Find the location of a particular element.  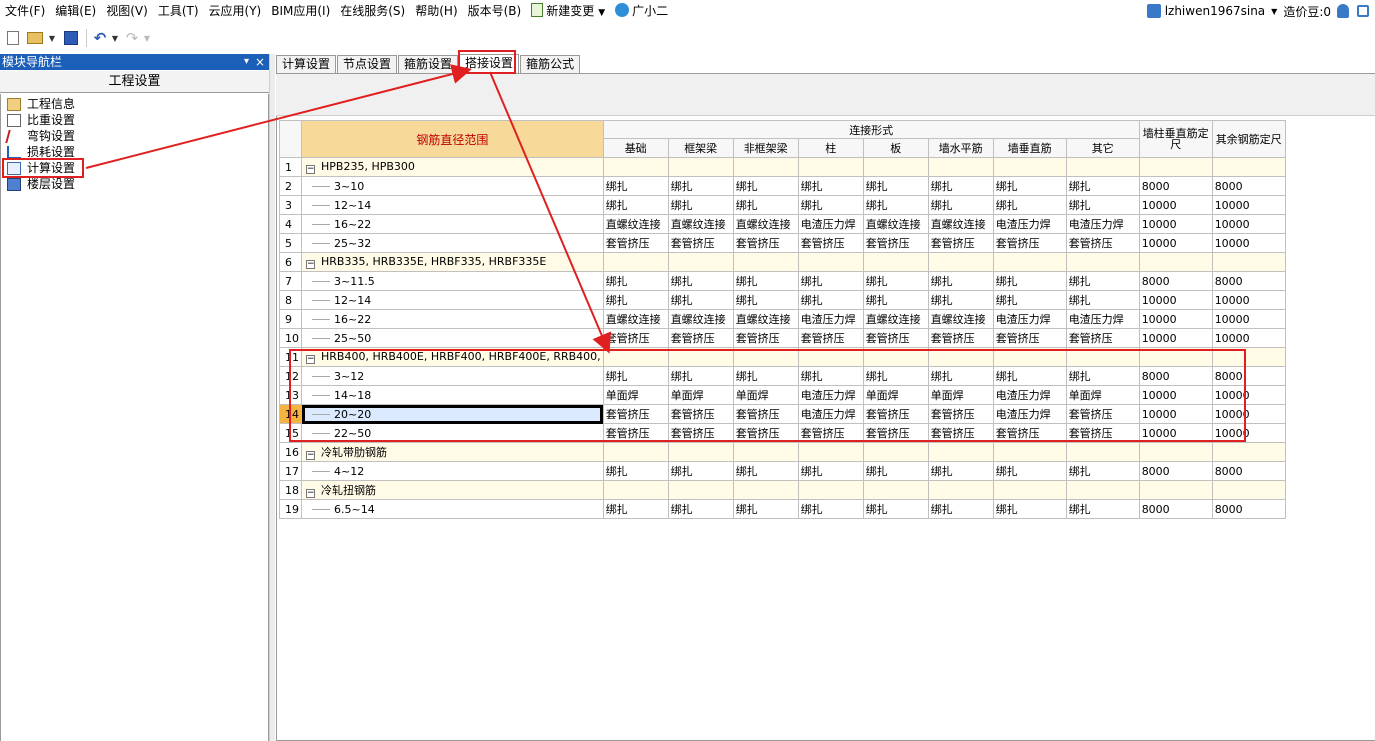

cell-nonframe-beam: 直螺纹连接 is located at coordinates (765, 224).